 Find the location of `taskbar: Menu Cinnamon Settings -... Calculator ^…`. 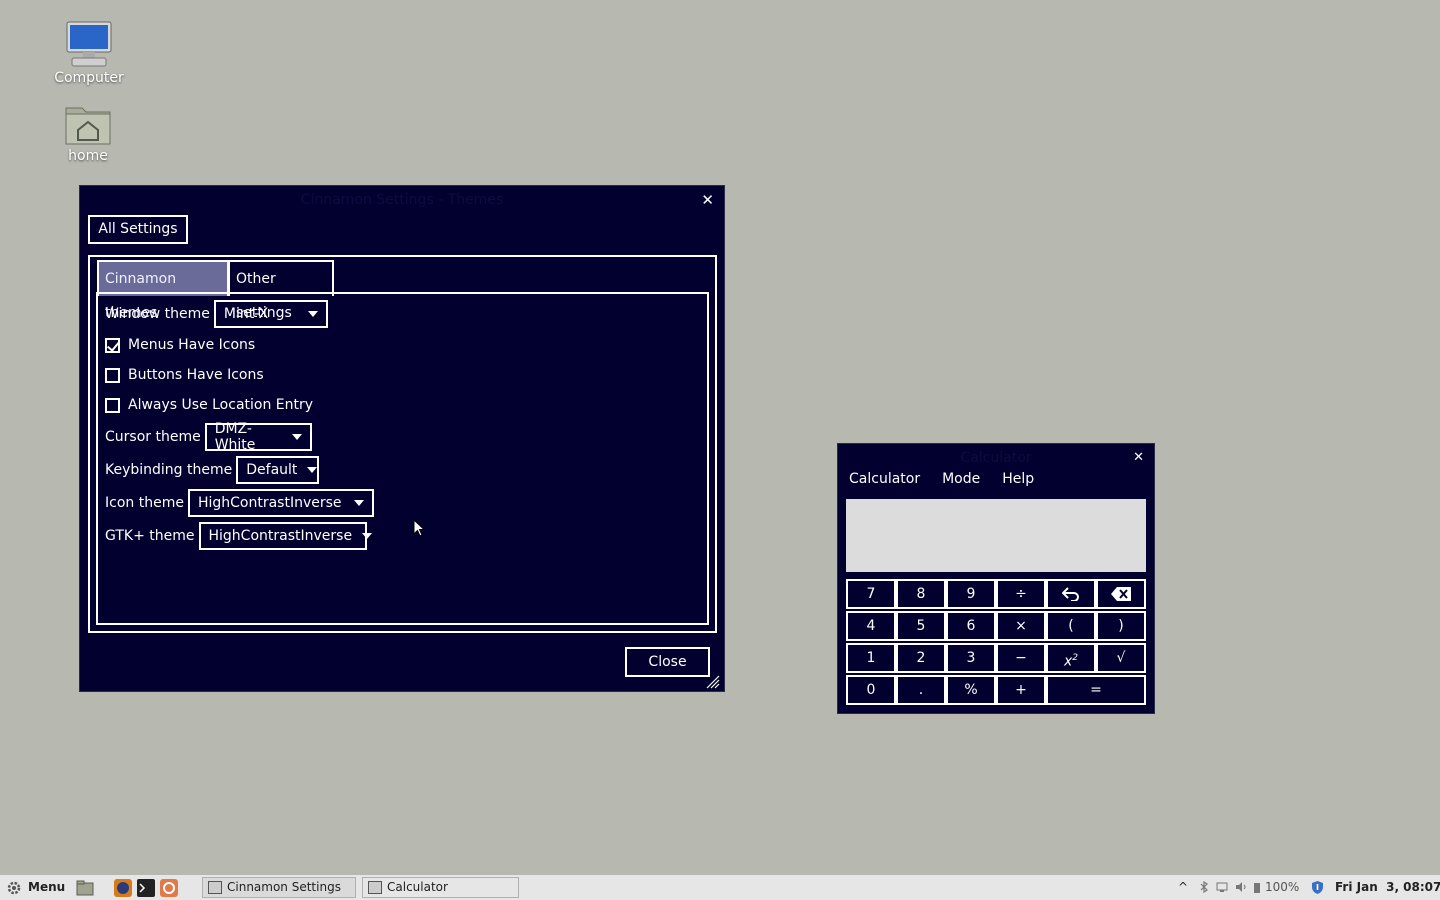

taskbar: Menu Cinnamon Settings -... Calculator ^… is located at coordinates (720, 887).